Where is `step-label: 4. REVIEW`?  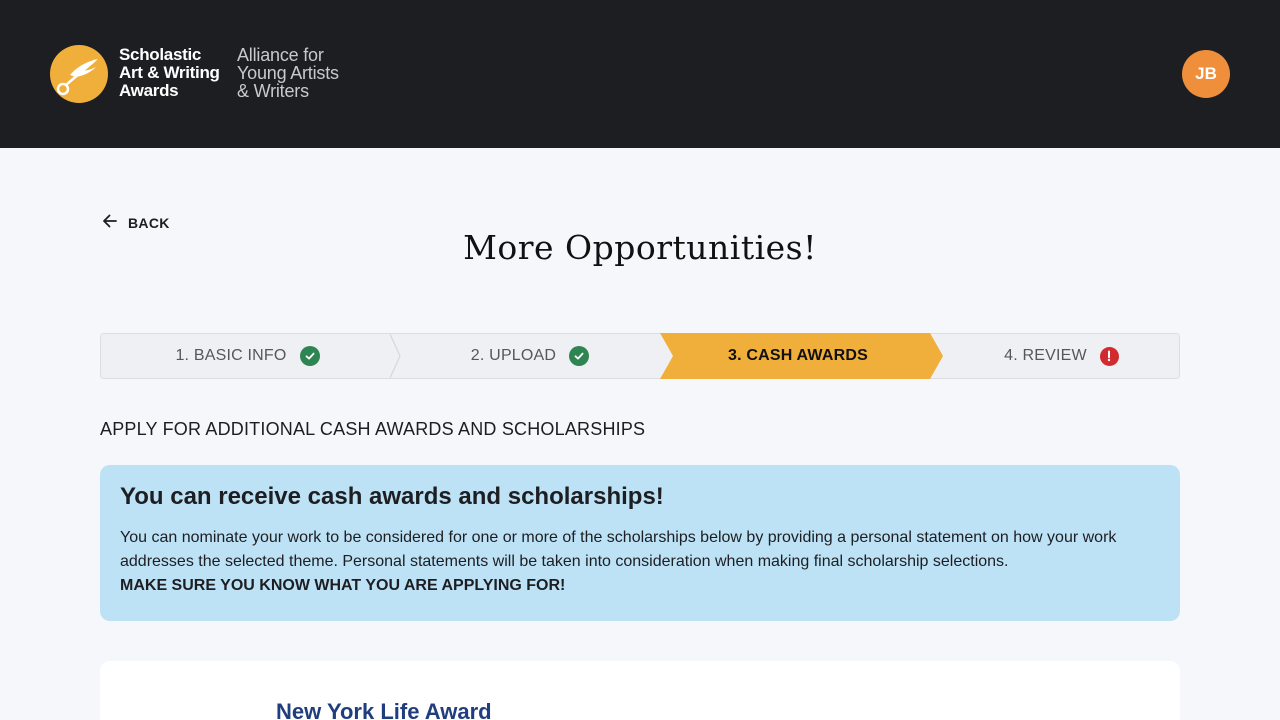 step-label: 4. REVIEW is located at coordinates (1045, 355).